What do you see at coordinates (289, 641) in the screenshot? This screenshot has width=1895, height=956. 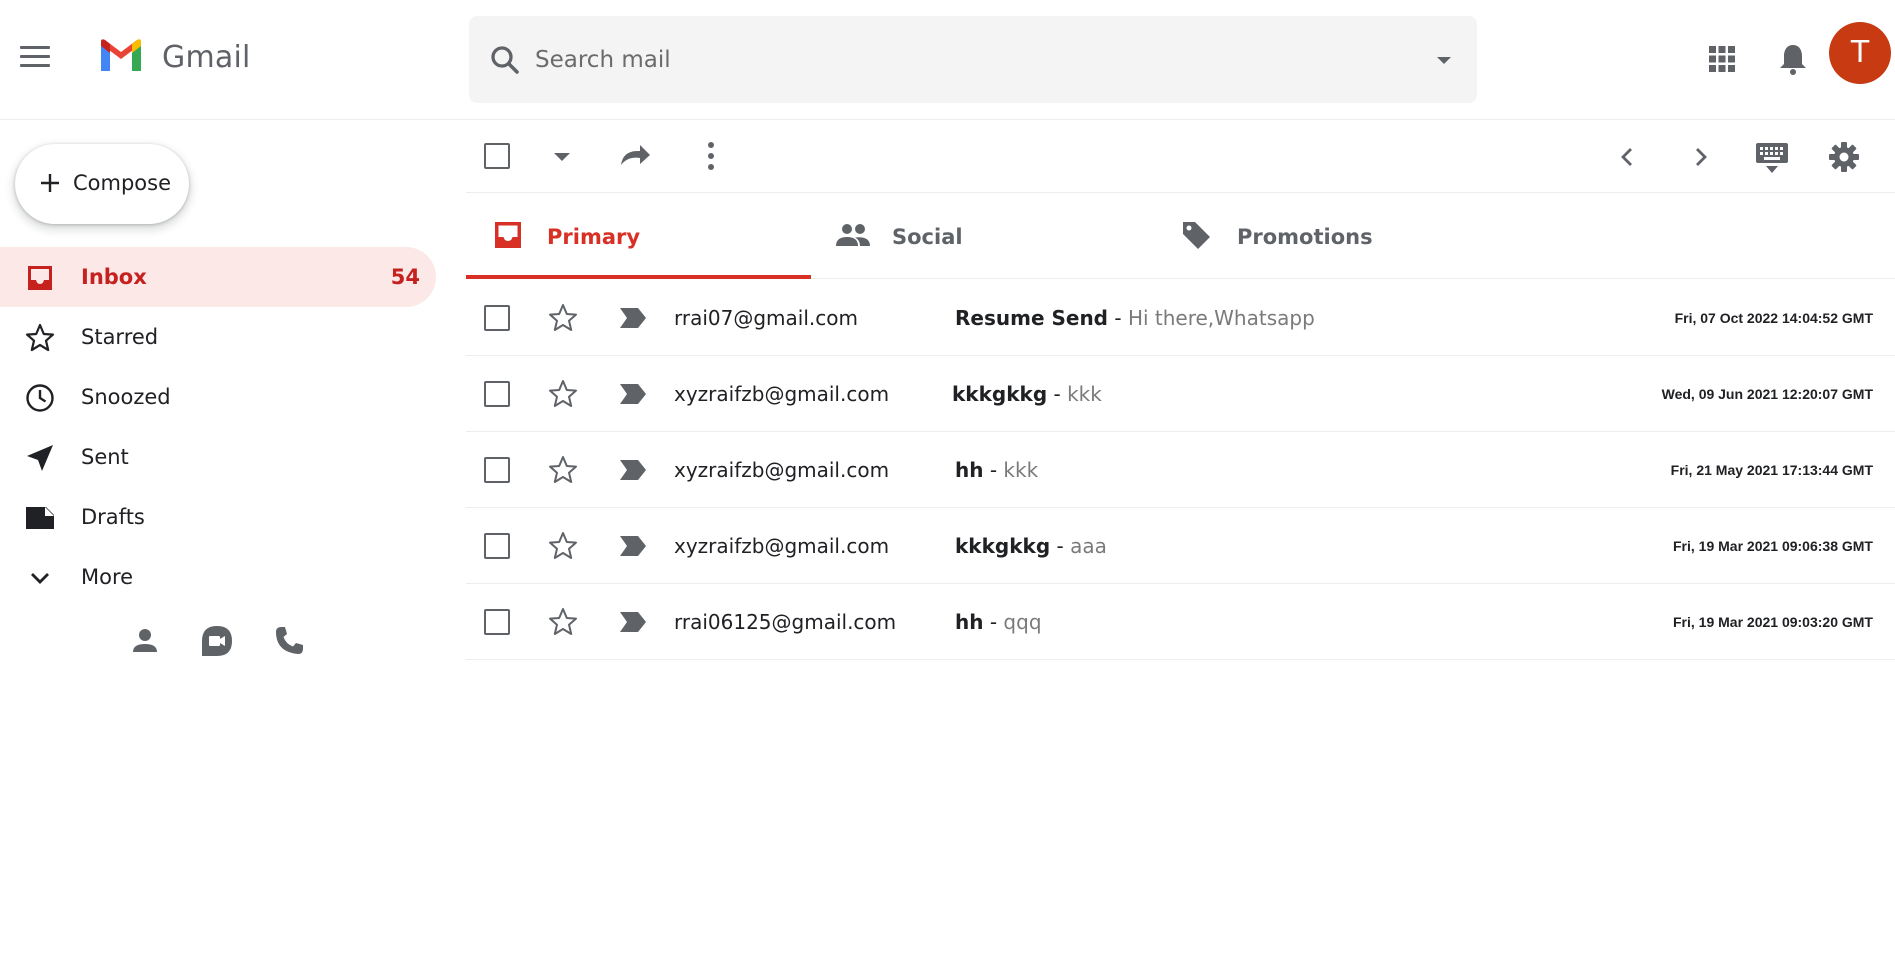 I see `phone-icon` at bounding box center [289, 641].